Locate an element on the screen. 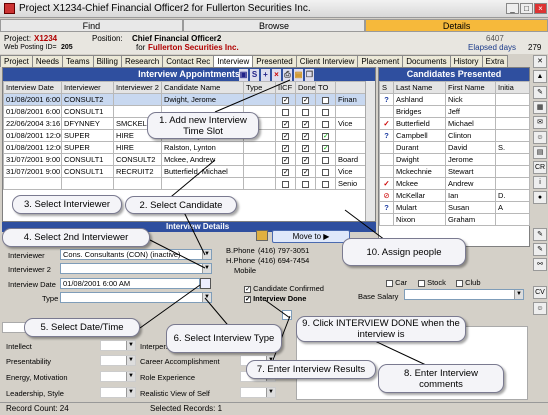 The width and height of the screenshot is (548, 415). close-button: × is located at coordinates (540, 8).